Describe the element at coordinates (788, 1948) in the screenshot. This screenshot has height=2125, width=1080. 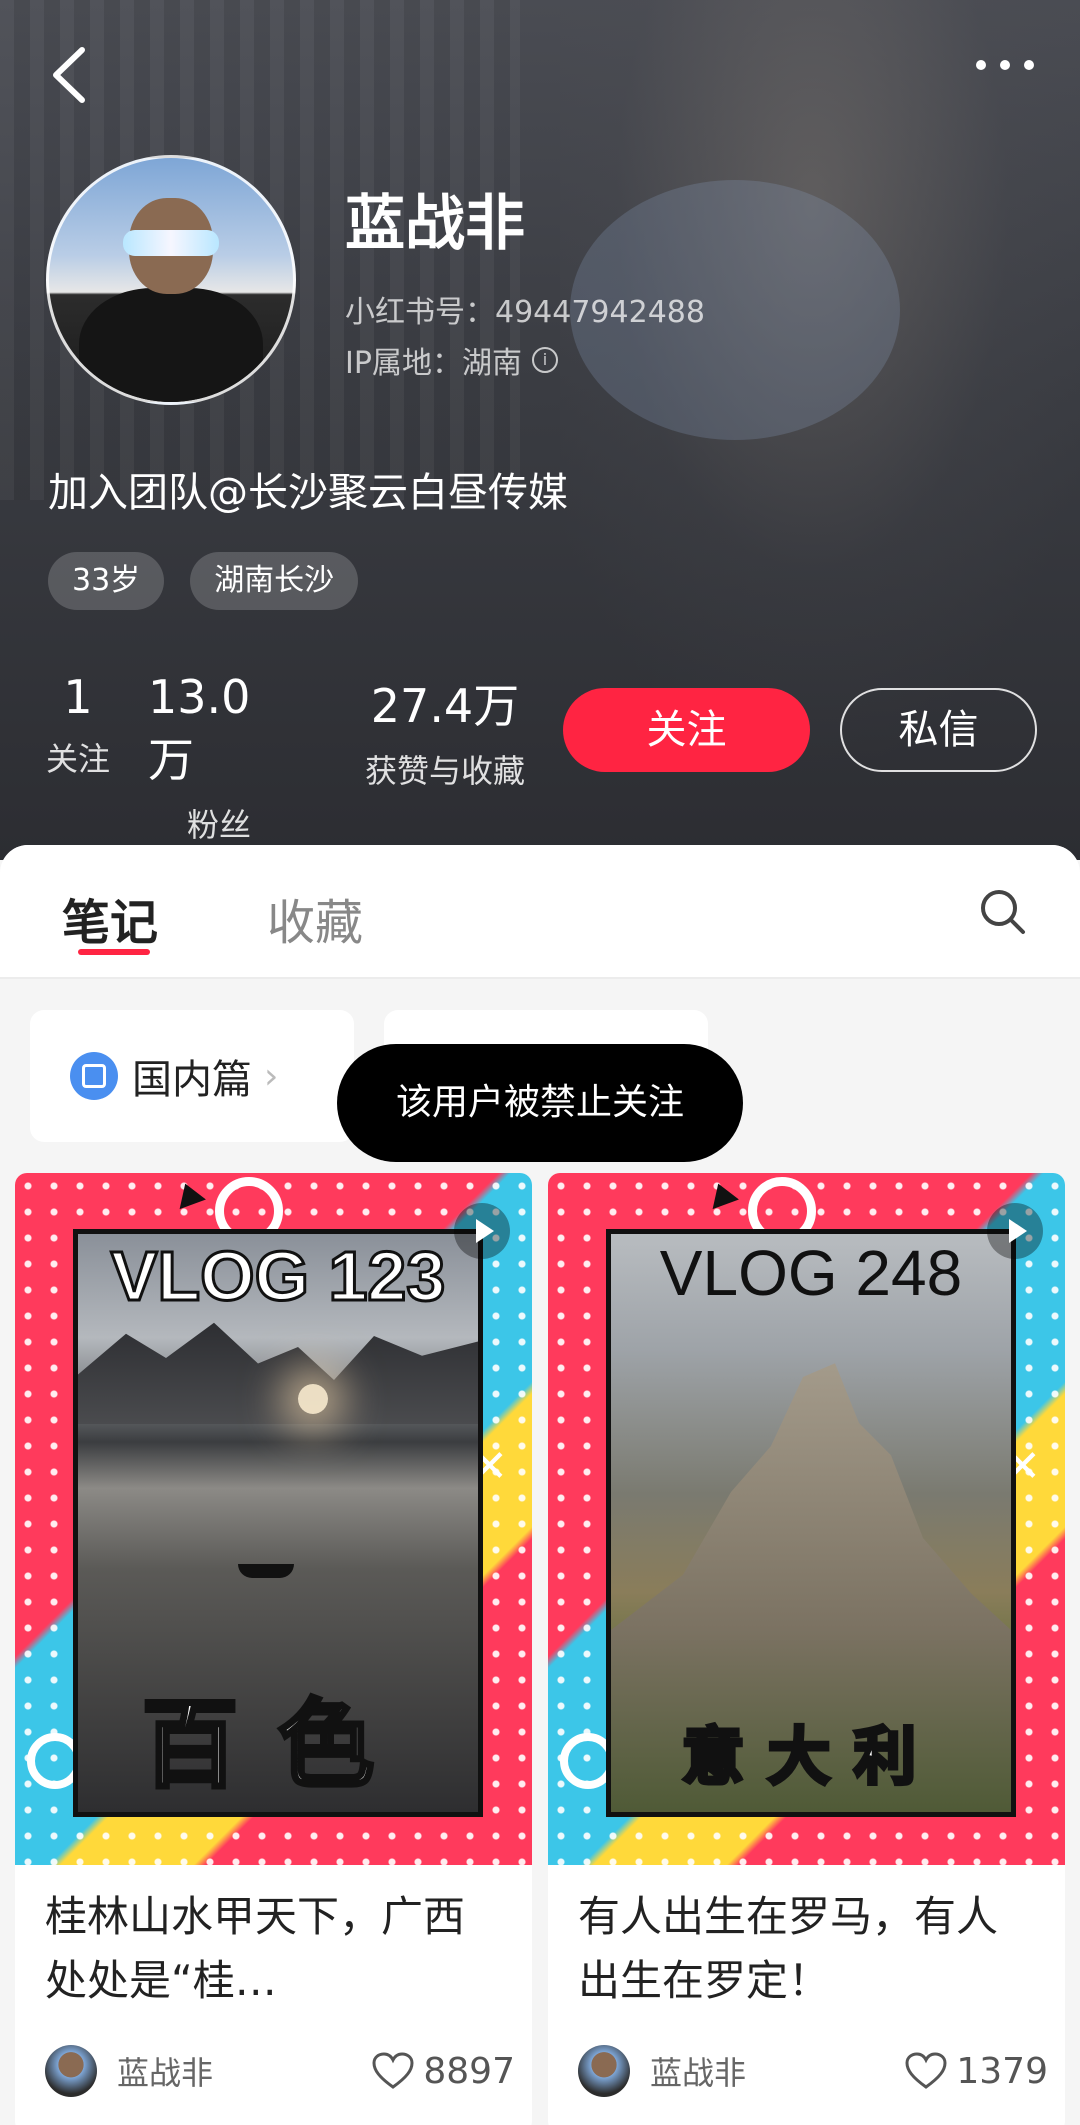
I see `note-title: 有人出生在罗马，有人出生在罗定！` at that location.